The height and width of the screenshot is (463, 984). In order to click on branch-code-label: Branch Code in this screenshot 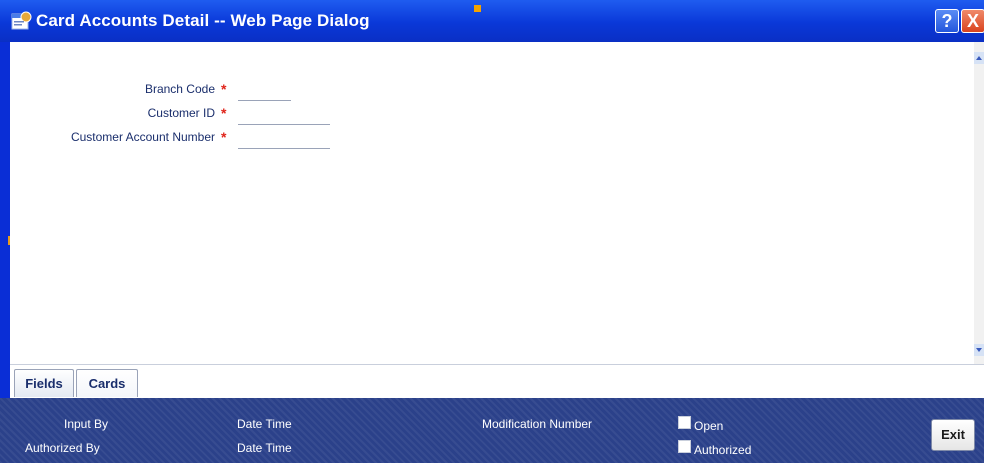, I will do `click(179, 89)`.